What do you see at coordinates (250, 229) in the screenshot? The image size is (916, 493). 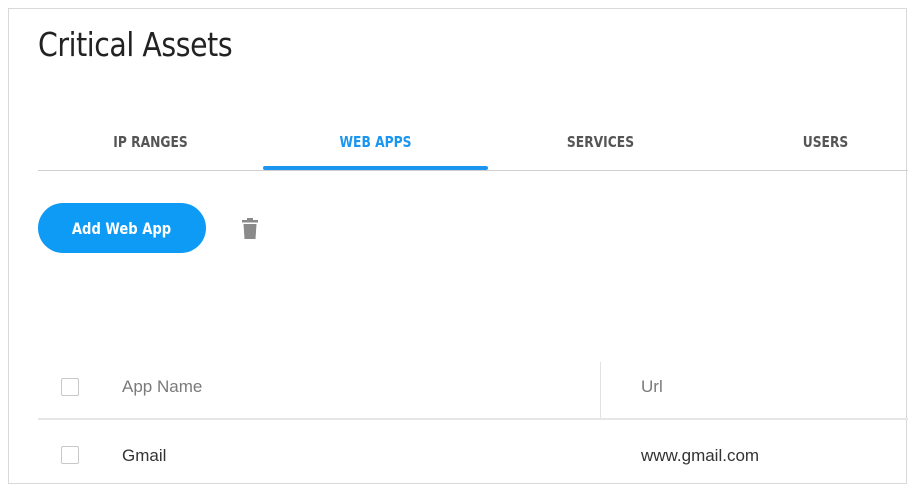 I see `trash-icon` at bounding box center [250, 229].